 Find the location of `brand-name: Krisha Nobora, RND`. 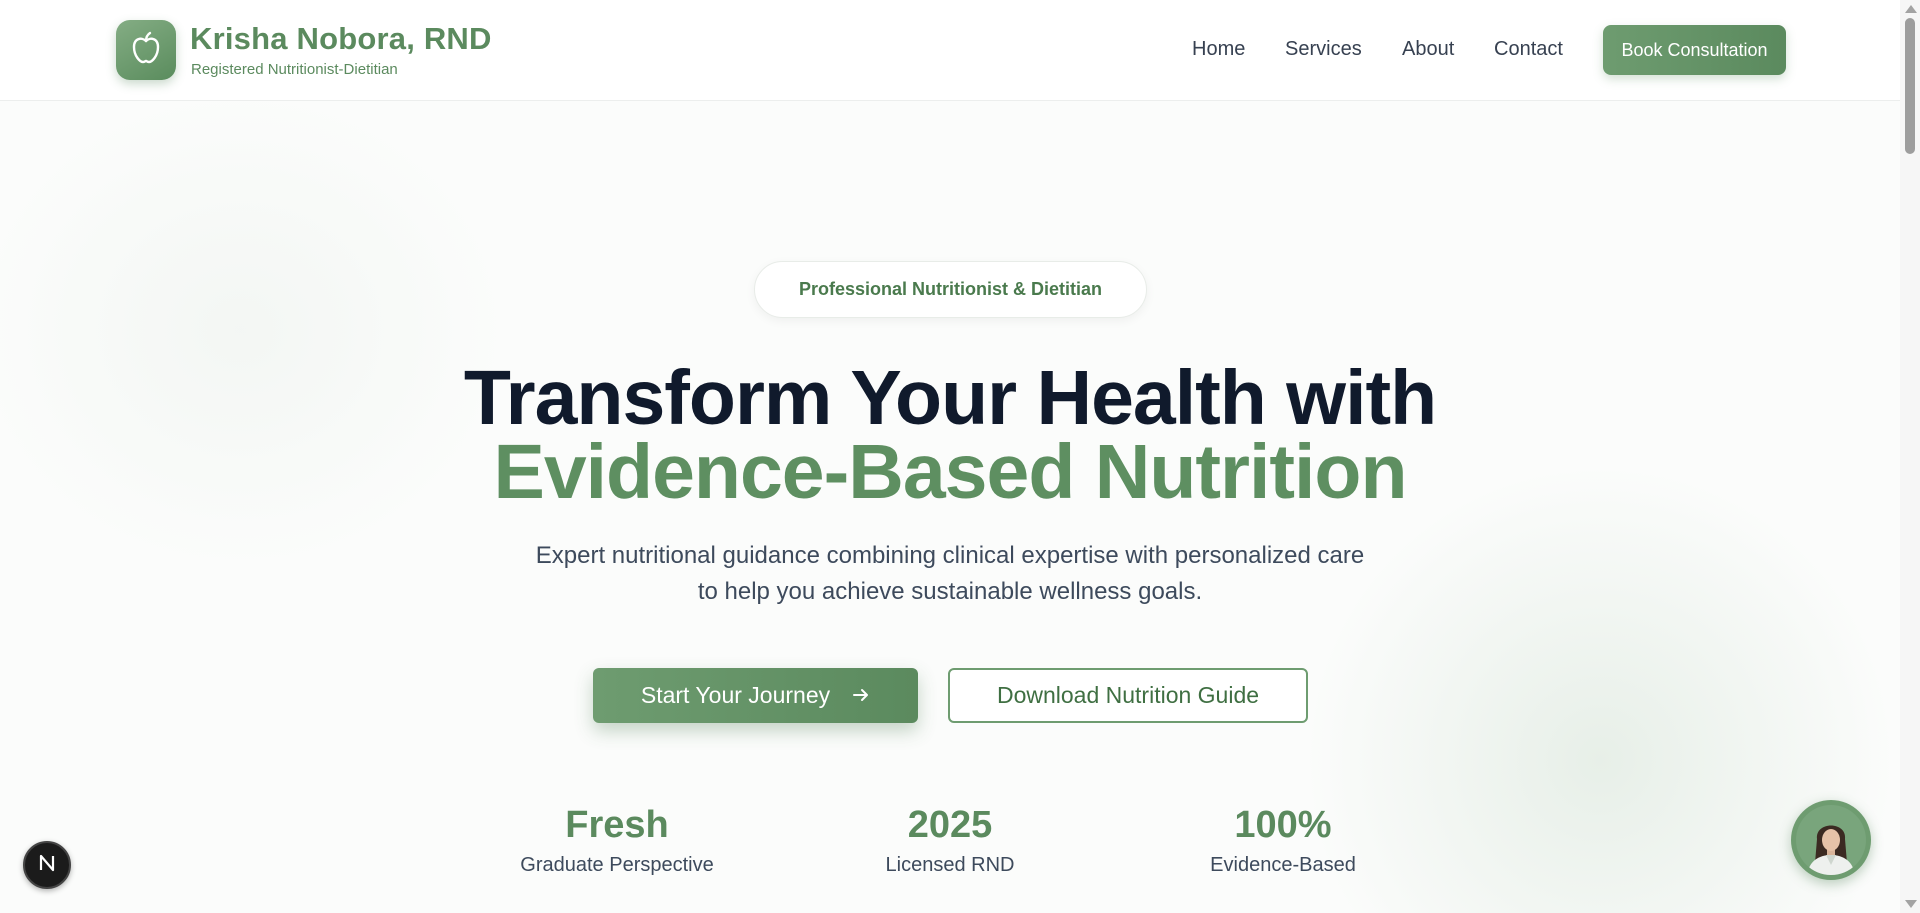

brand-name: Krisha Nobora, RND is located at coordinates (341, 39).